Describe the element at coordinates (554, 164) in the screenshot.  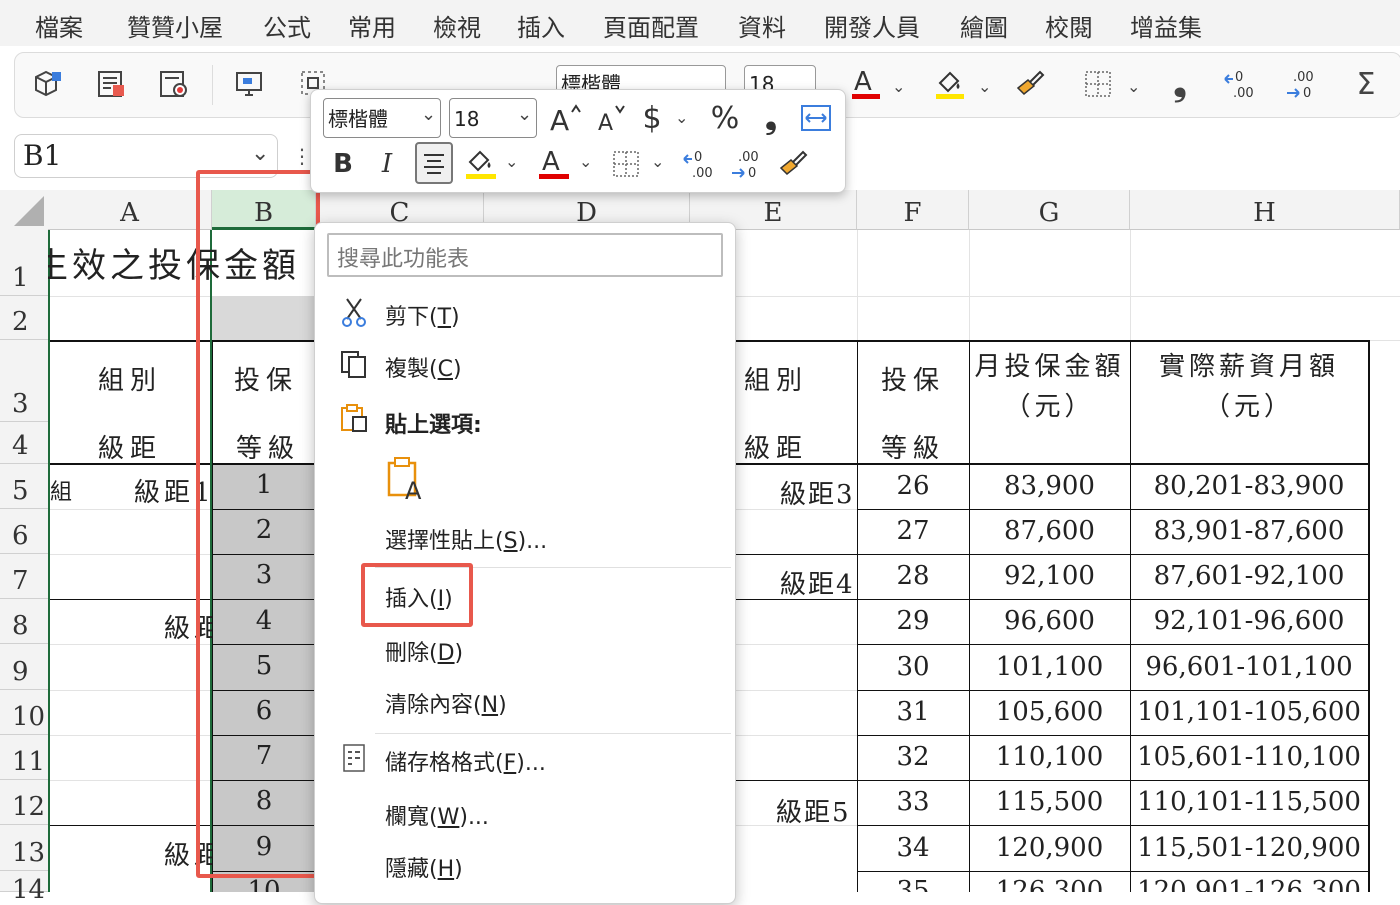
I see `mini-font-color-icon: A` at that location.